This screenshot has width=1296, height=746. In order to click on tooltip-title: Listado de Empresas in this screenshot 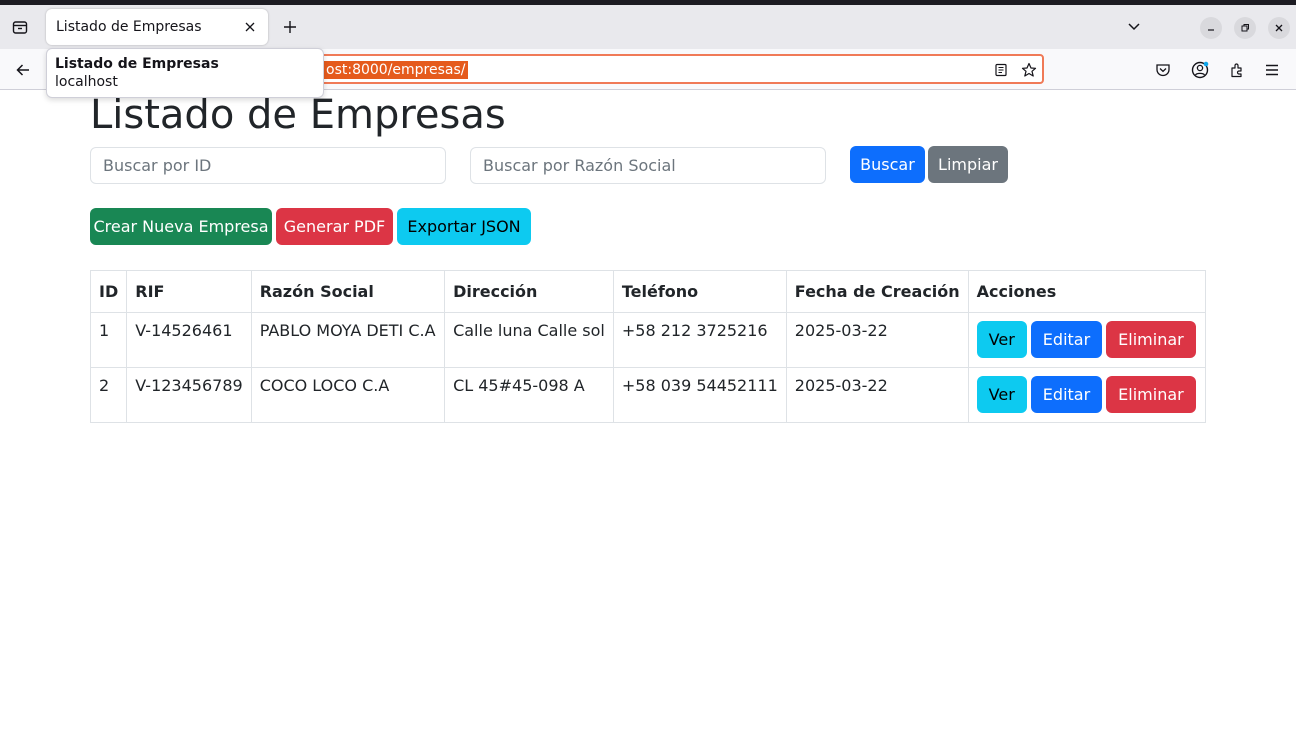, I will do `click(137, 64)`.